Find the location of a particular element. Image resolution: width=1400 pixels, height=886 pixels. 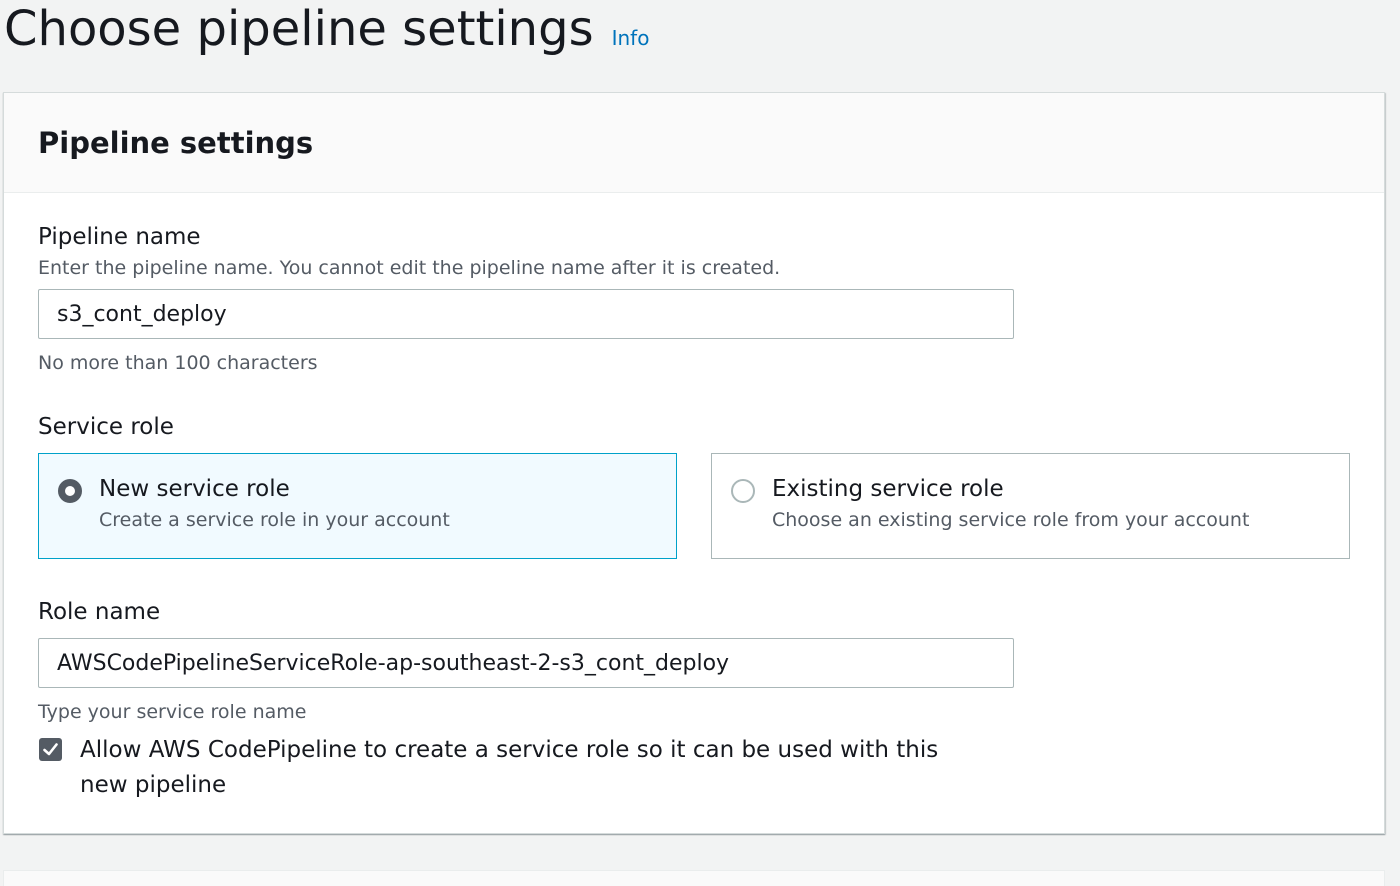

info-link: Info is located at coordinates (631, 38).